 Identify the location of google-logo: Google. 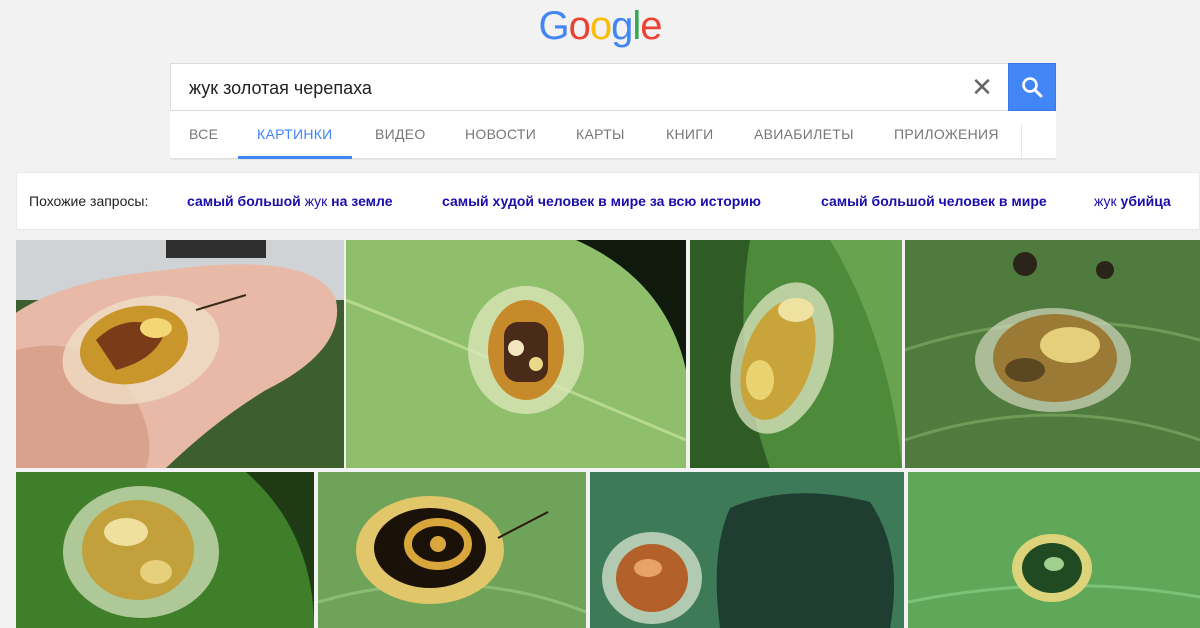
(600, 26).